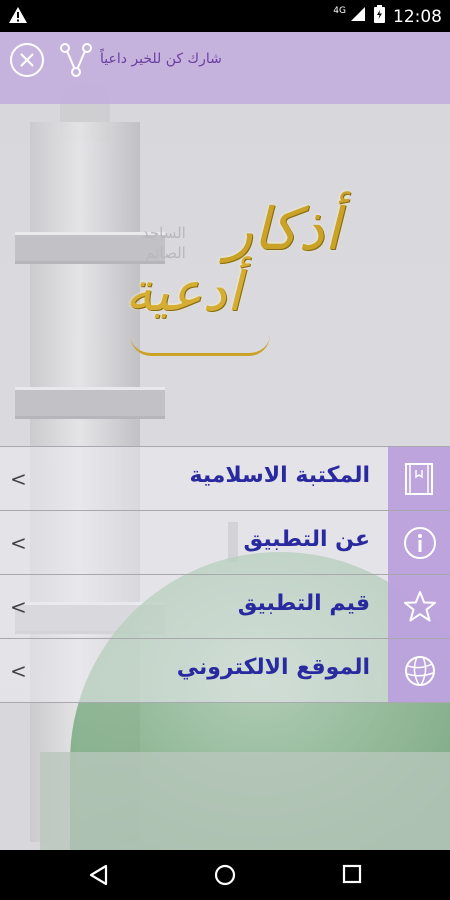  I want to click on close-icon, so click(27, 60).